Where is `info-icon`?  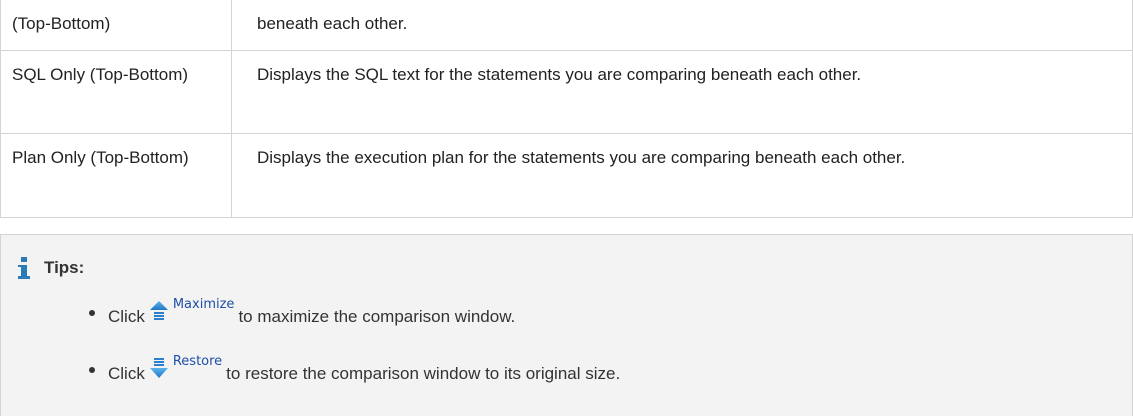 info-icon is located at coordinates (24, 268).